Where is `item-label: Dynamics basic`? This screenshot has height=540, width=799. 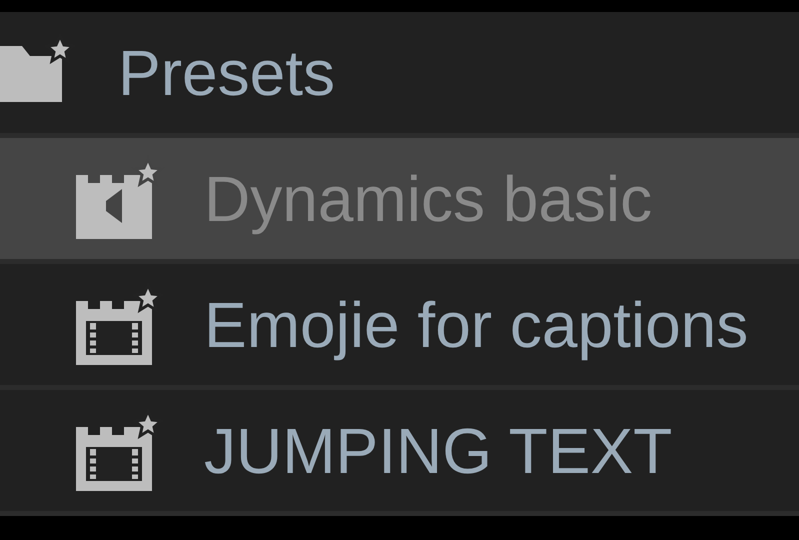 item-label: Dynamics basic is located at coordinates (428, 199).